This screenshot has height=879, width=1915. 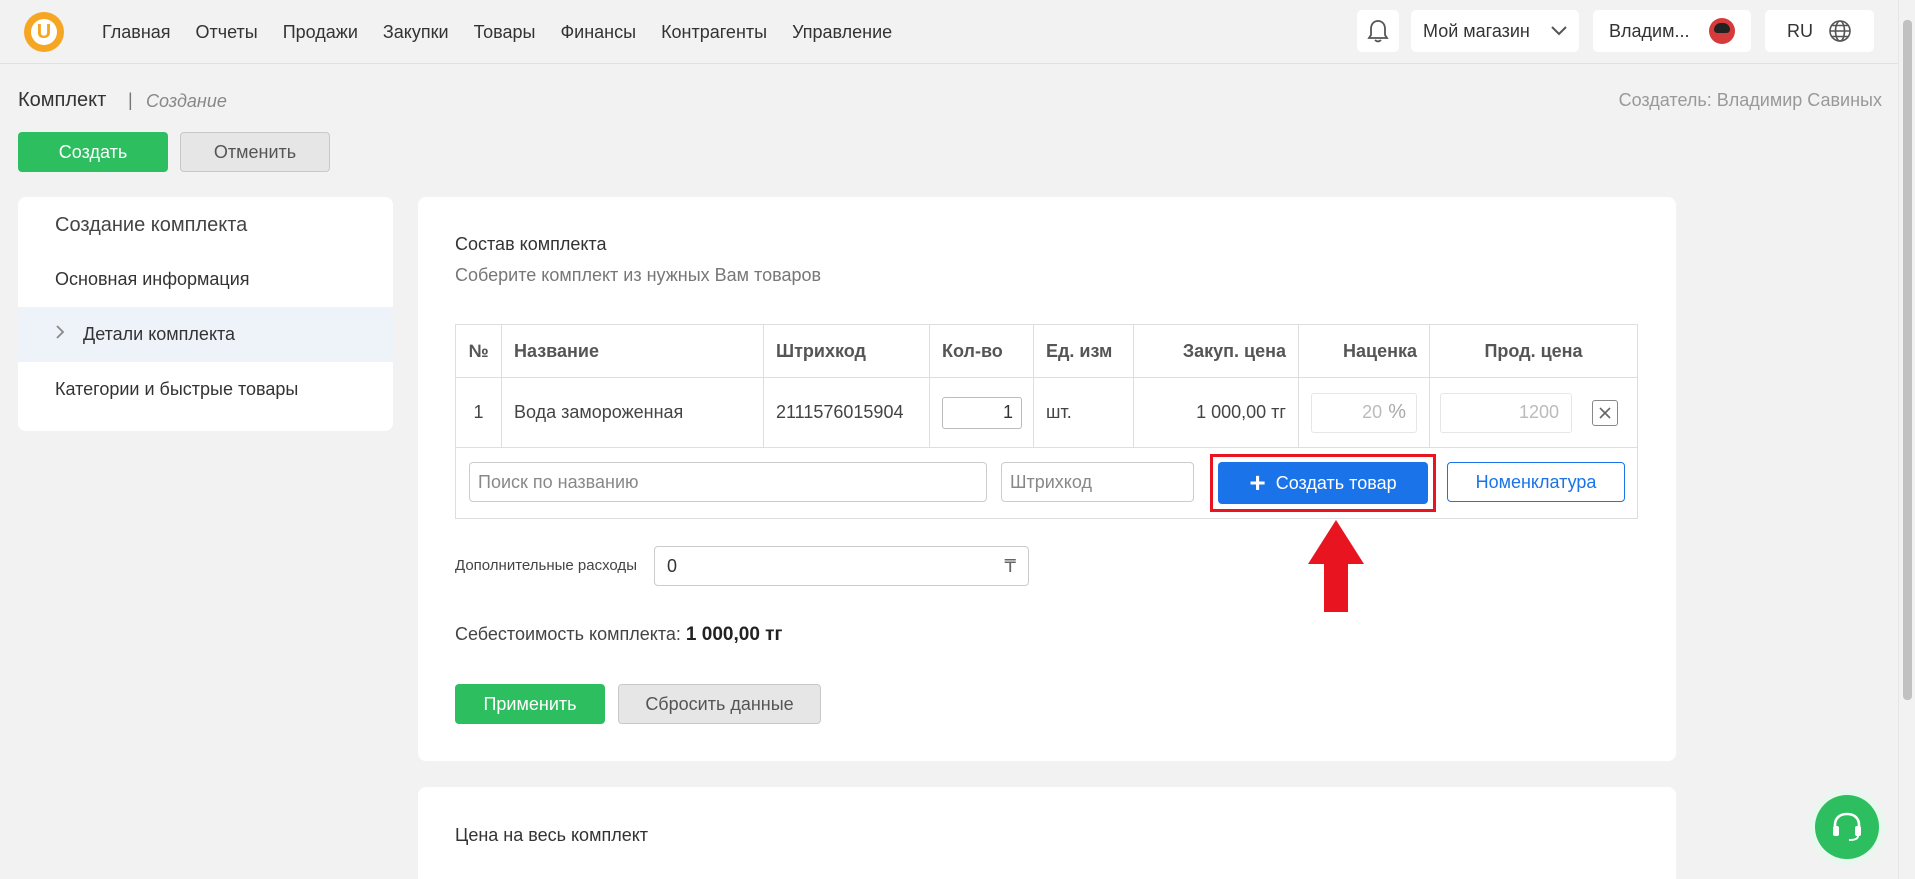 I want to click on apply-button: Применить, so click(x=530, y=704).